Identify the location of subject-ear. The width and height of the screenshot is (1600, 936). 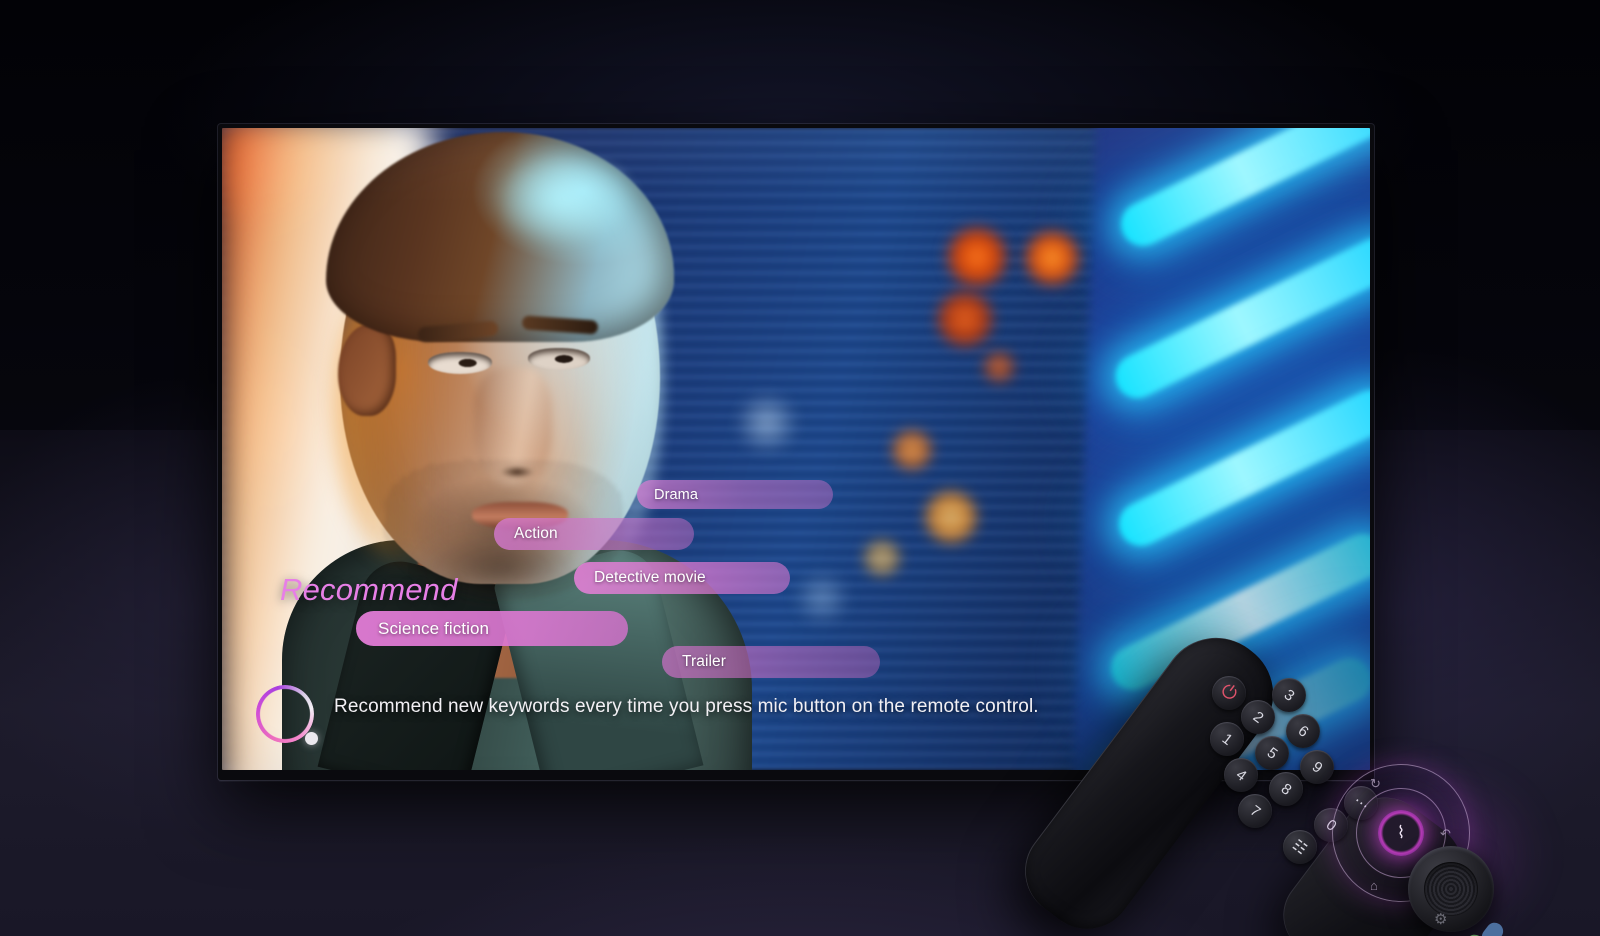
(367, 370).